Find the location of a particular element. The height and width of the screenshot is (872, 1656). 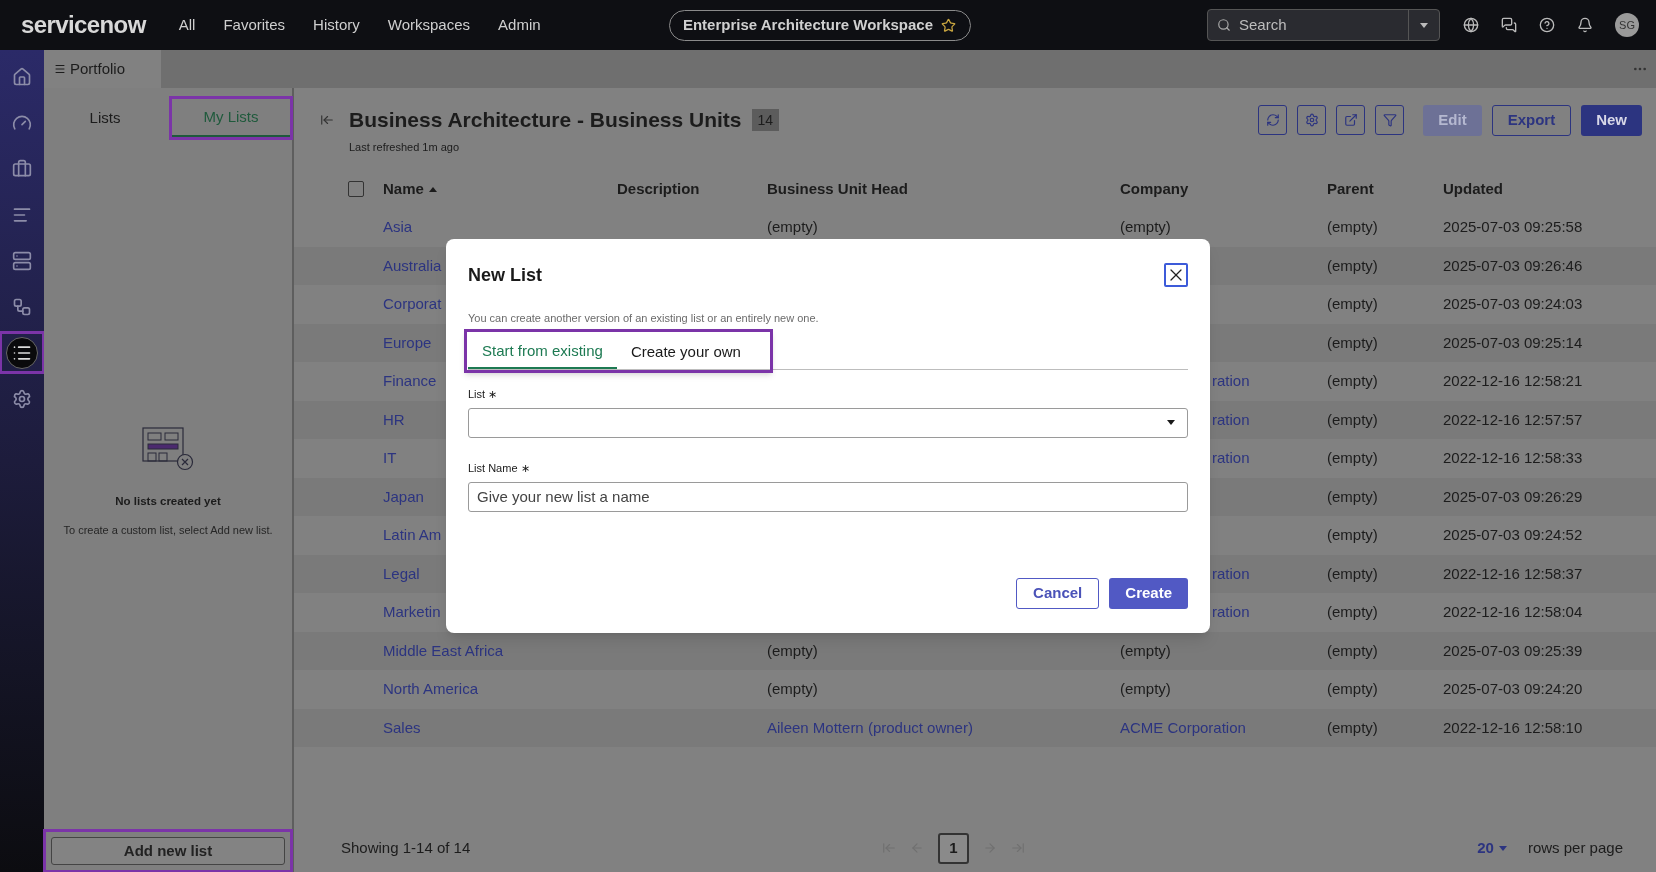

nav-item: Workspaces is located at coordinates (429, 25).